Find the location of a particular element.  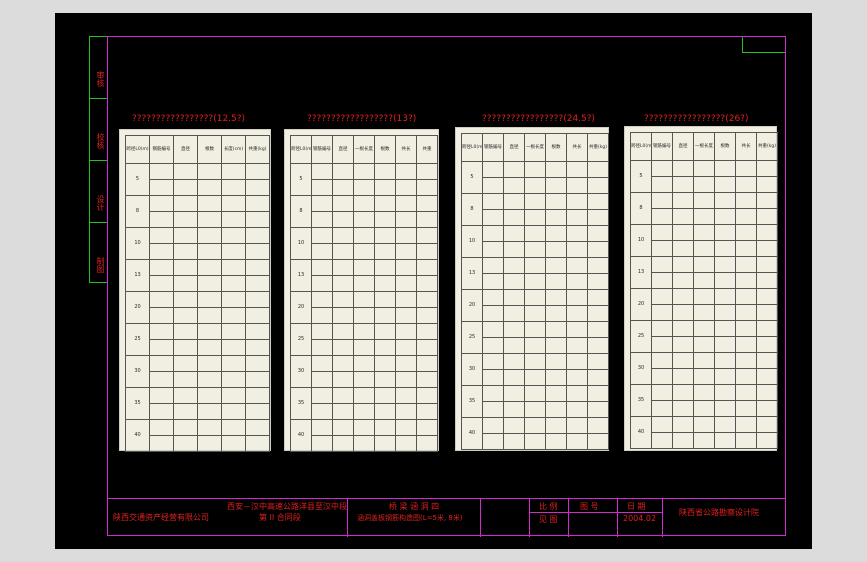

header-cell: 直径 is located at coordinates (683, 146).